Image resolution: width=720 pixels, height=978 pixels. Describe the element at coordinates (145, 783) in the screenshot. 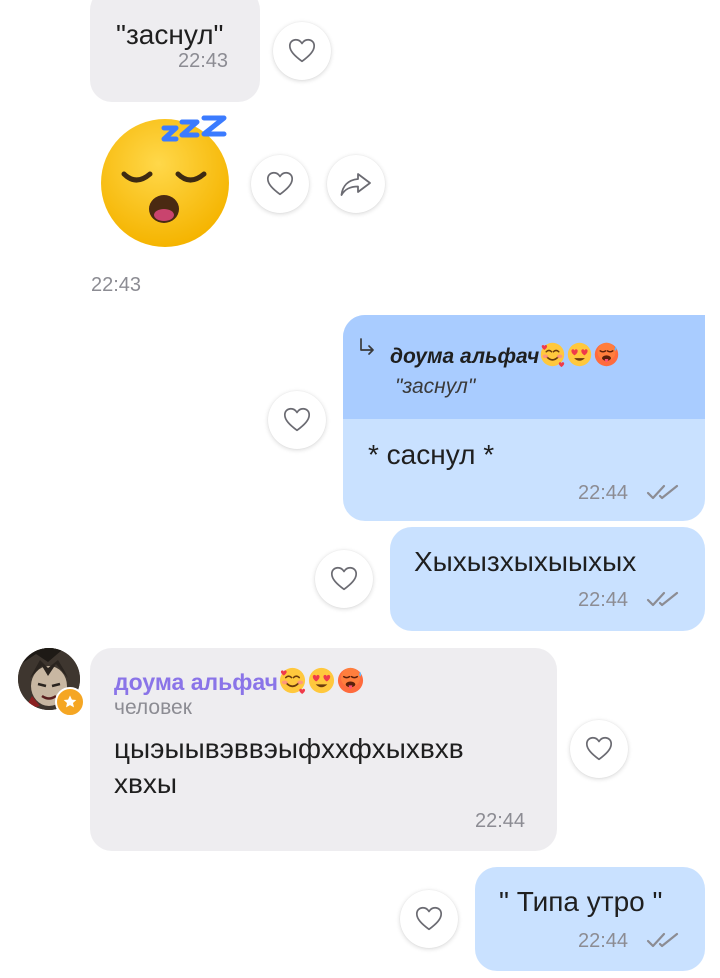

I see `message-text-line: хвхы` at that location.